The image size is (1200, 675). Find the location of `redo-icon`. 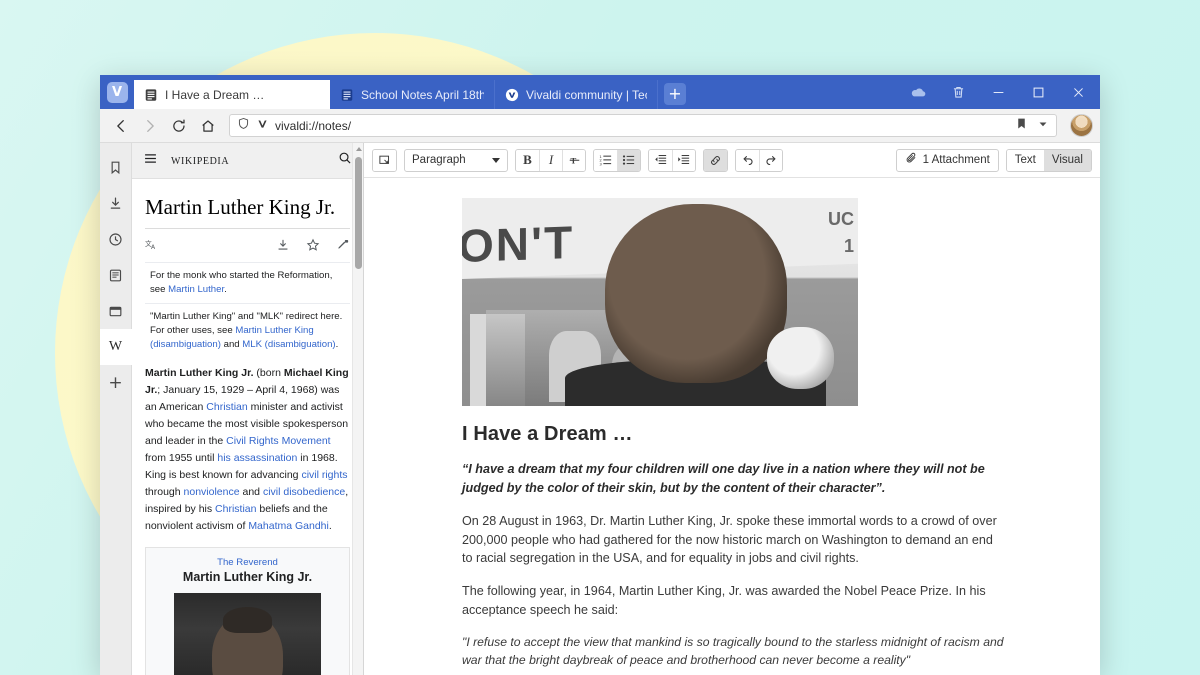

redo-icon is located at coordinates (770, 160).